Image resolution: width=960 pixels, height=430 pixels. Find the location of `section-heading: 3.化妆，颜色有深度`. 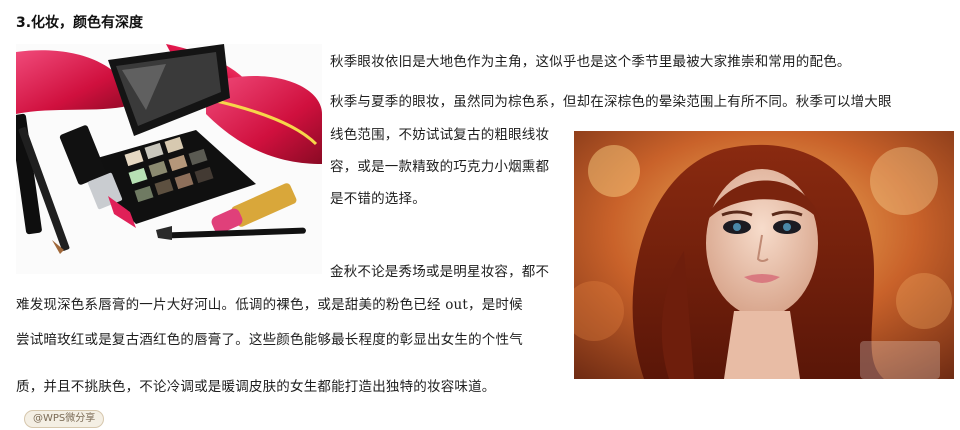

section-heading: 3.化妆，颜色有深度 is located at coordinates (80, 23).